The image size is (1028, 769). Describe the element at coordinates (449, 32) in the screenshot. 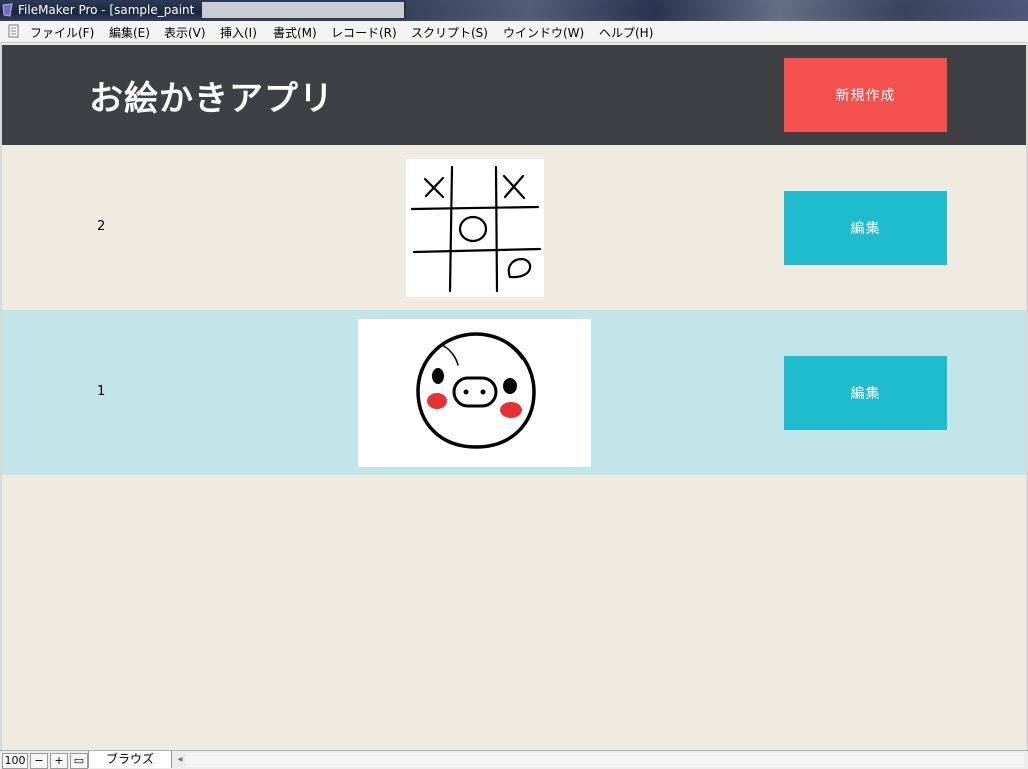

I see `menu-scripts: スクリプト(S)` at that location.